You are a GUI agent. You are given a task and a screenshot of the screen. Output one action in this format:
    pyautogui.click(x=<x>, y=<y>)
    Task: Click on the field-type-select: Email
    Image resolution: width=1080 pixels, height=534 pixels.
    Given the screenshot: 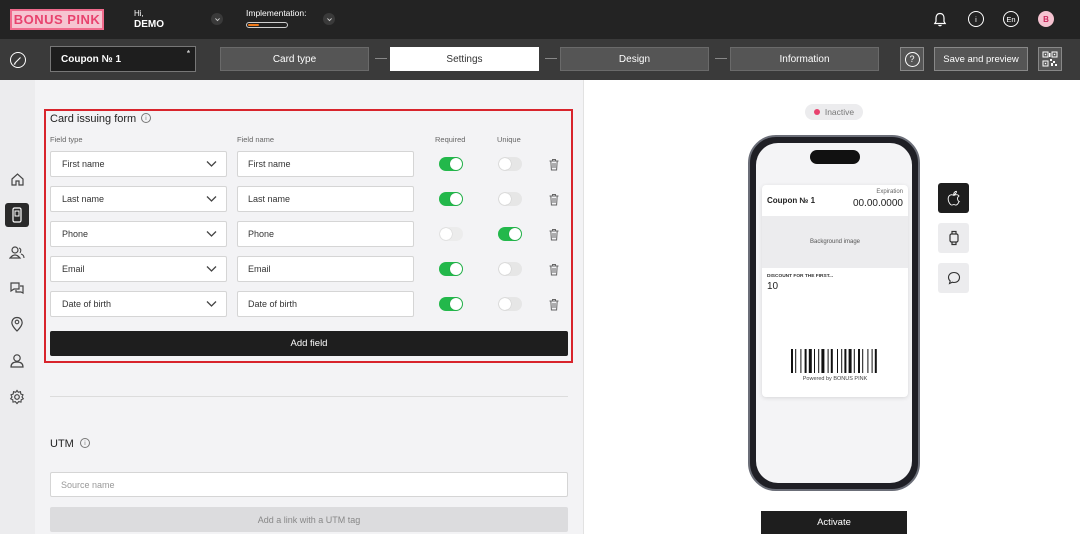 What is the action you would take?
    pyautogui.click(x=138, y=269)
    